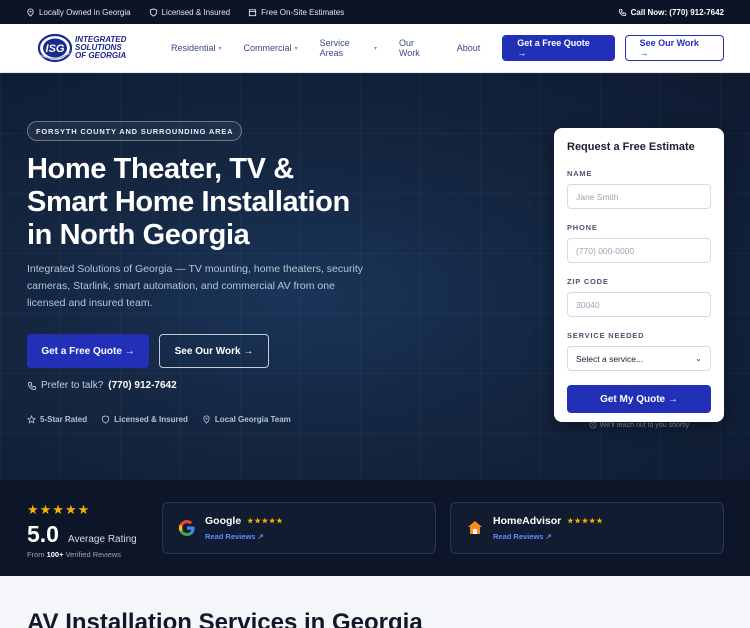 The height and width of the screenshot is (628, 750). Describe the element at coordinates (36, 554) in the screenshot. I see `from-prefix: From` at that location.